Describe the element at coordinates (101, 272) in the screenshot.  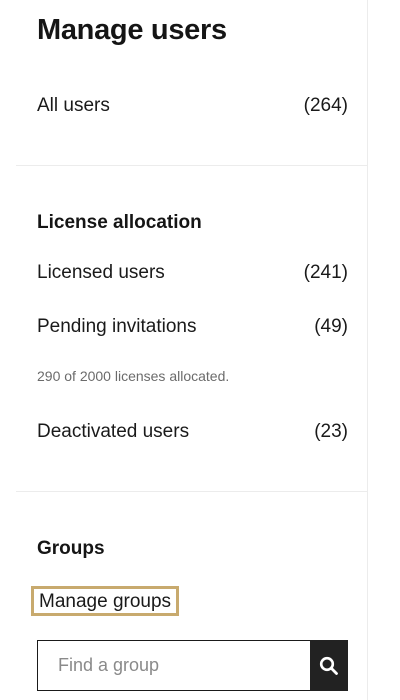
I see `licensed-users-label: Licensed users` at that location.